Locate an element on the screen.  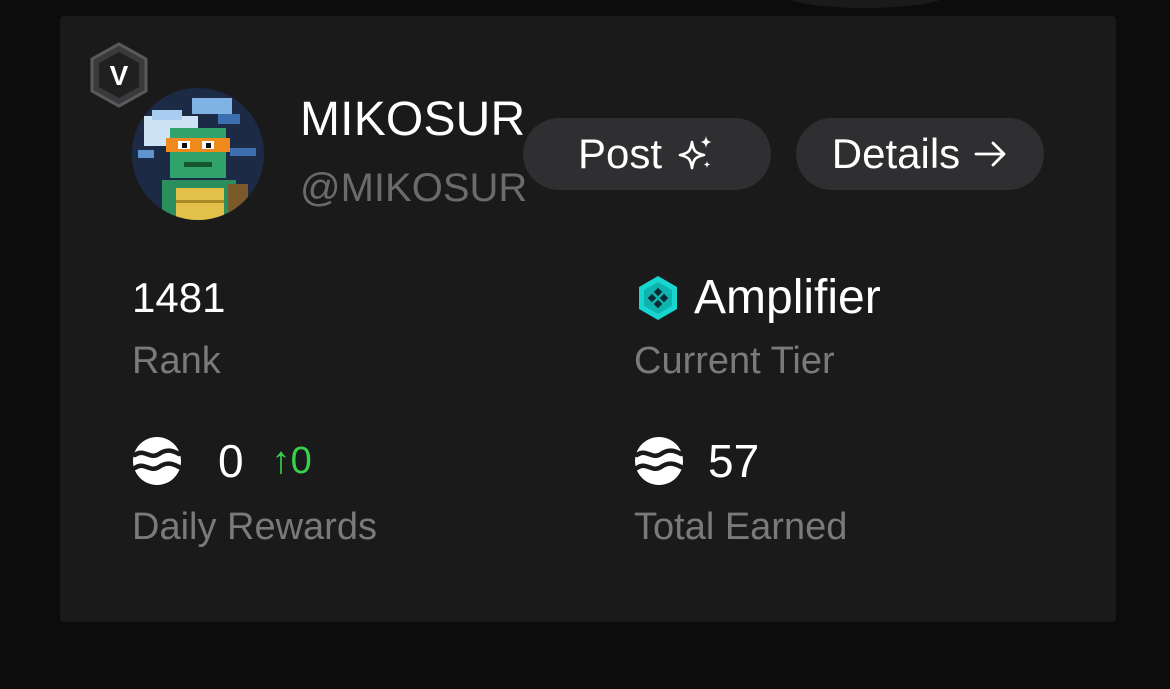
total-earned-row: 57 is located at coordinates (696, 461).